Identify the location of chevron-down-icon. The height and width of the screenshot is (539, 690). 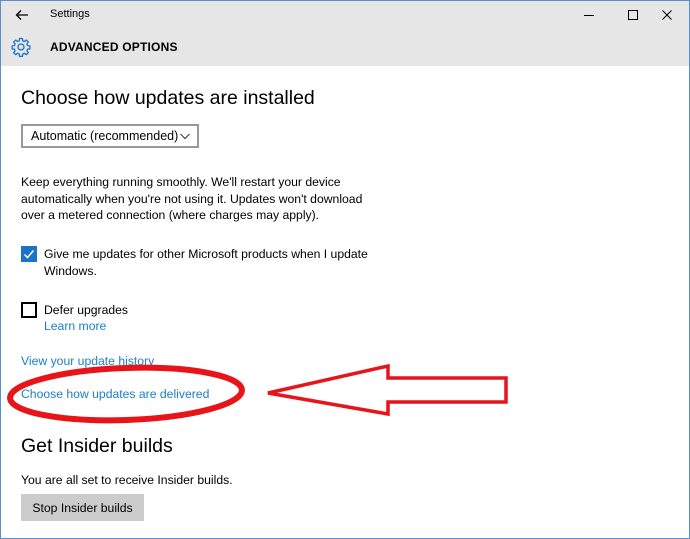
(185, 136).